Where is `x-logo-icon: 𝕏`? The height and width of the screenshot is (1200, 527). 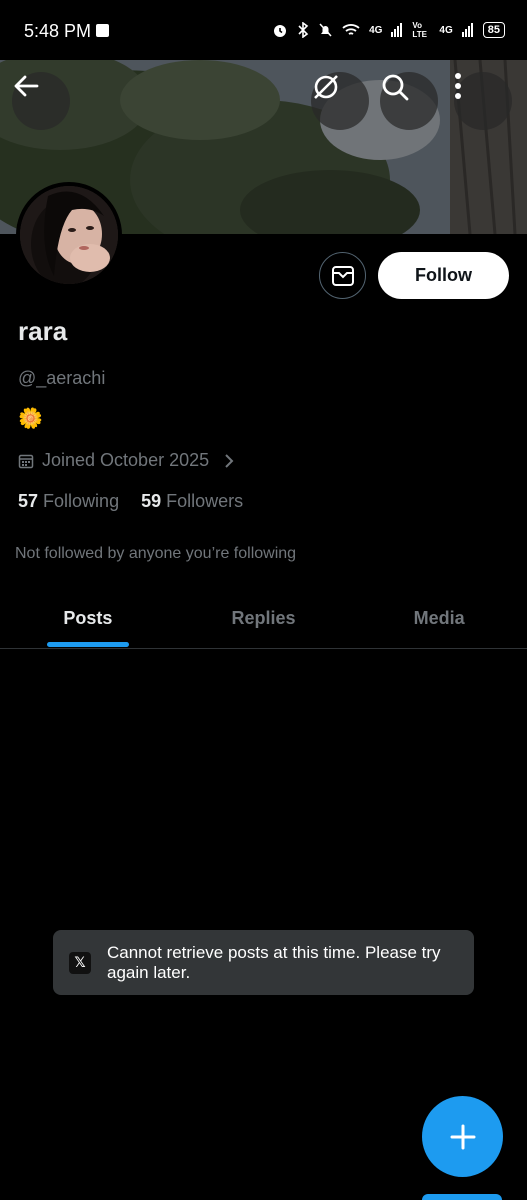
x-logo-icon: 𝕏 is located at coordinates (80, 962).